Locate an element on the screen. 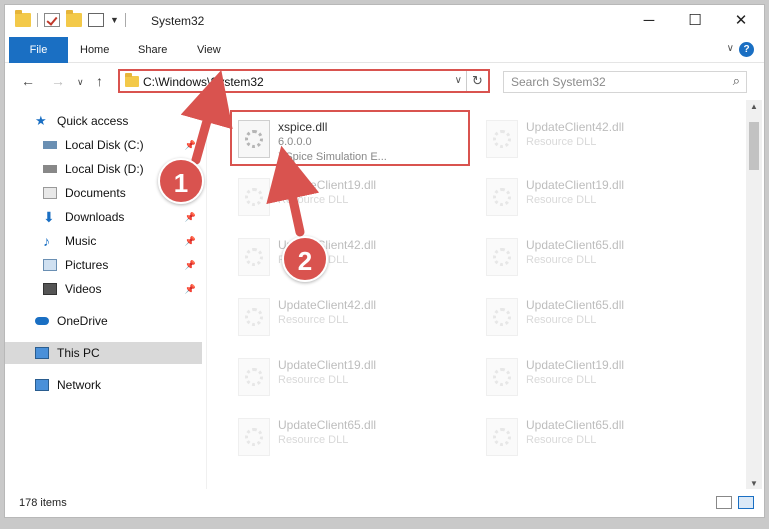 This screenshot has width=769, height=529. minimize-button: ─ is located at coordinates (649, 20).